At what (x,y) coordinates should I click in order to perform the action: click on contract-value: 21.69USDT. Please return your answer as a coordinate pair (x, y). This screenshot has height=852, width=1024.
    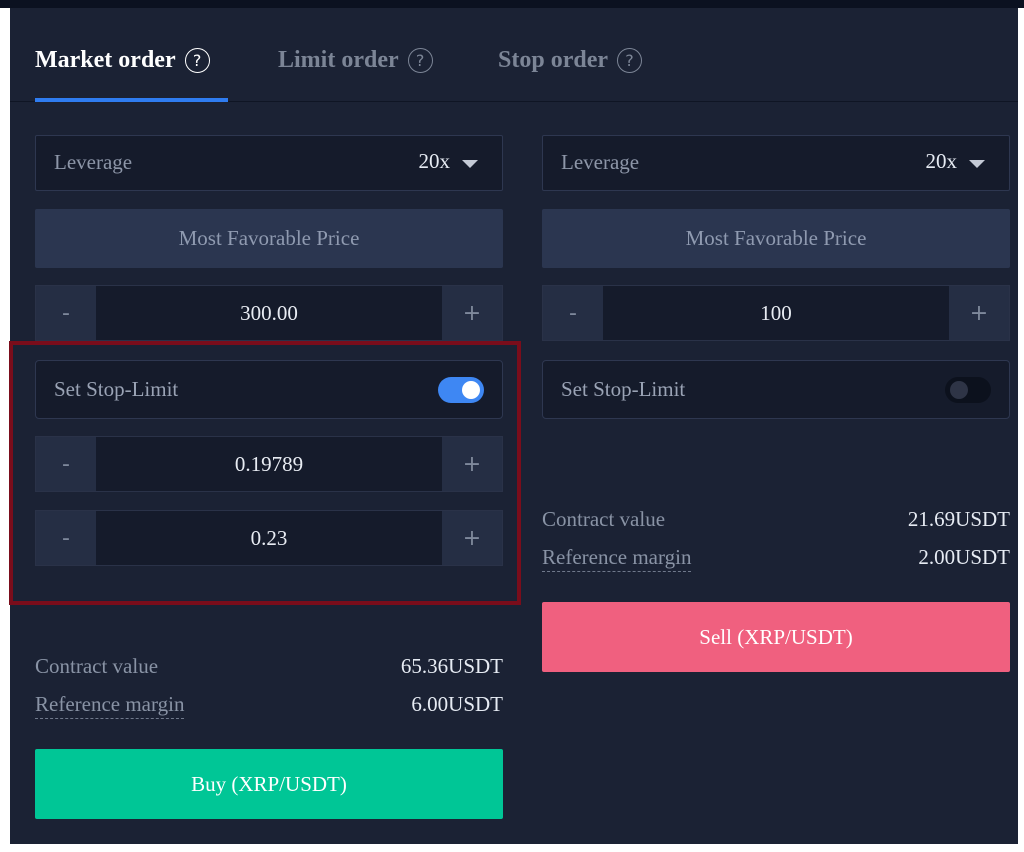
    Looking at the image, I should click on (958, 519).